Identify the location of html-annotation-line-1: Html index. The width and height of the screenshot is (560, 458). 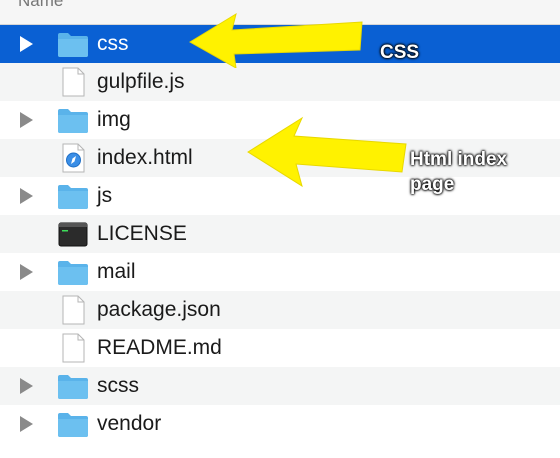
(459, 159).